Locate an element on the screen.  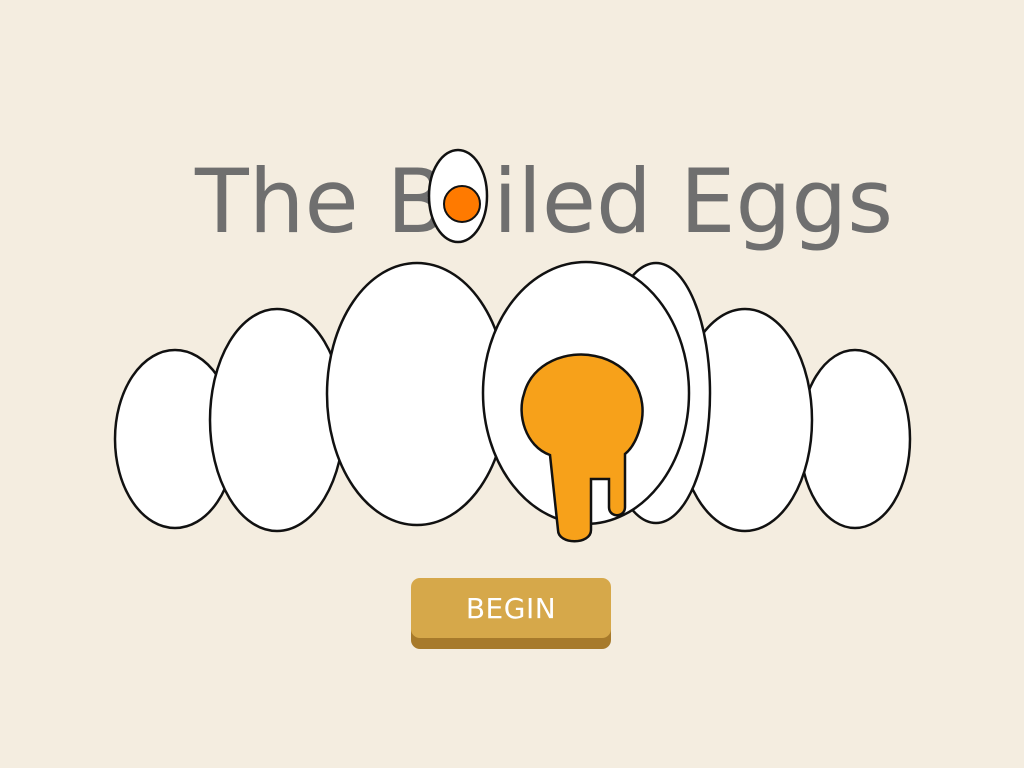
egg-left-middle is located at coordinates (277, 420).